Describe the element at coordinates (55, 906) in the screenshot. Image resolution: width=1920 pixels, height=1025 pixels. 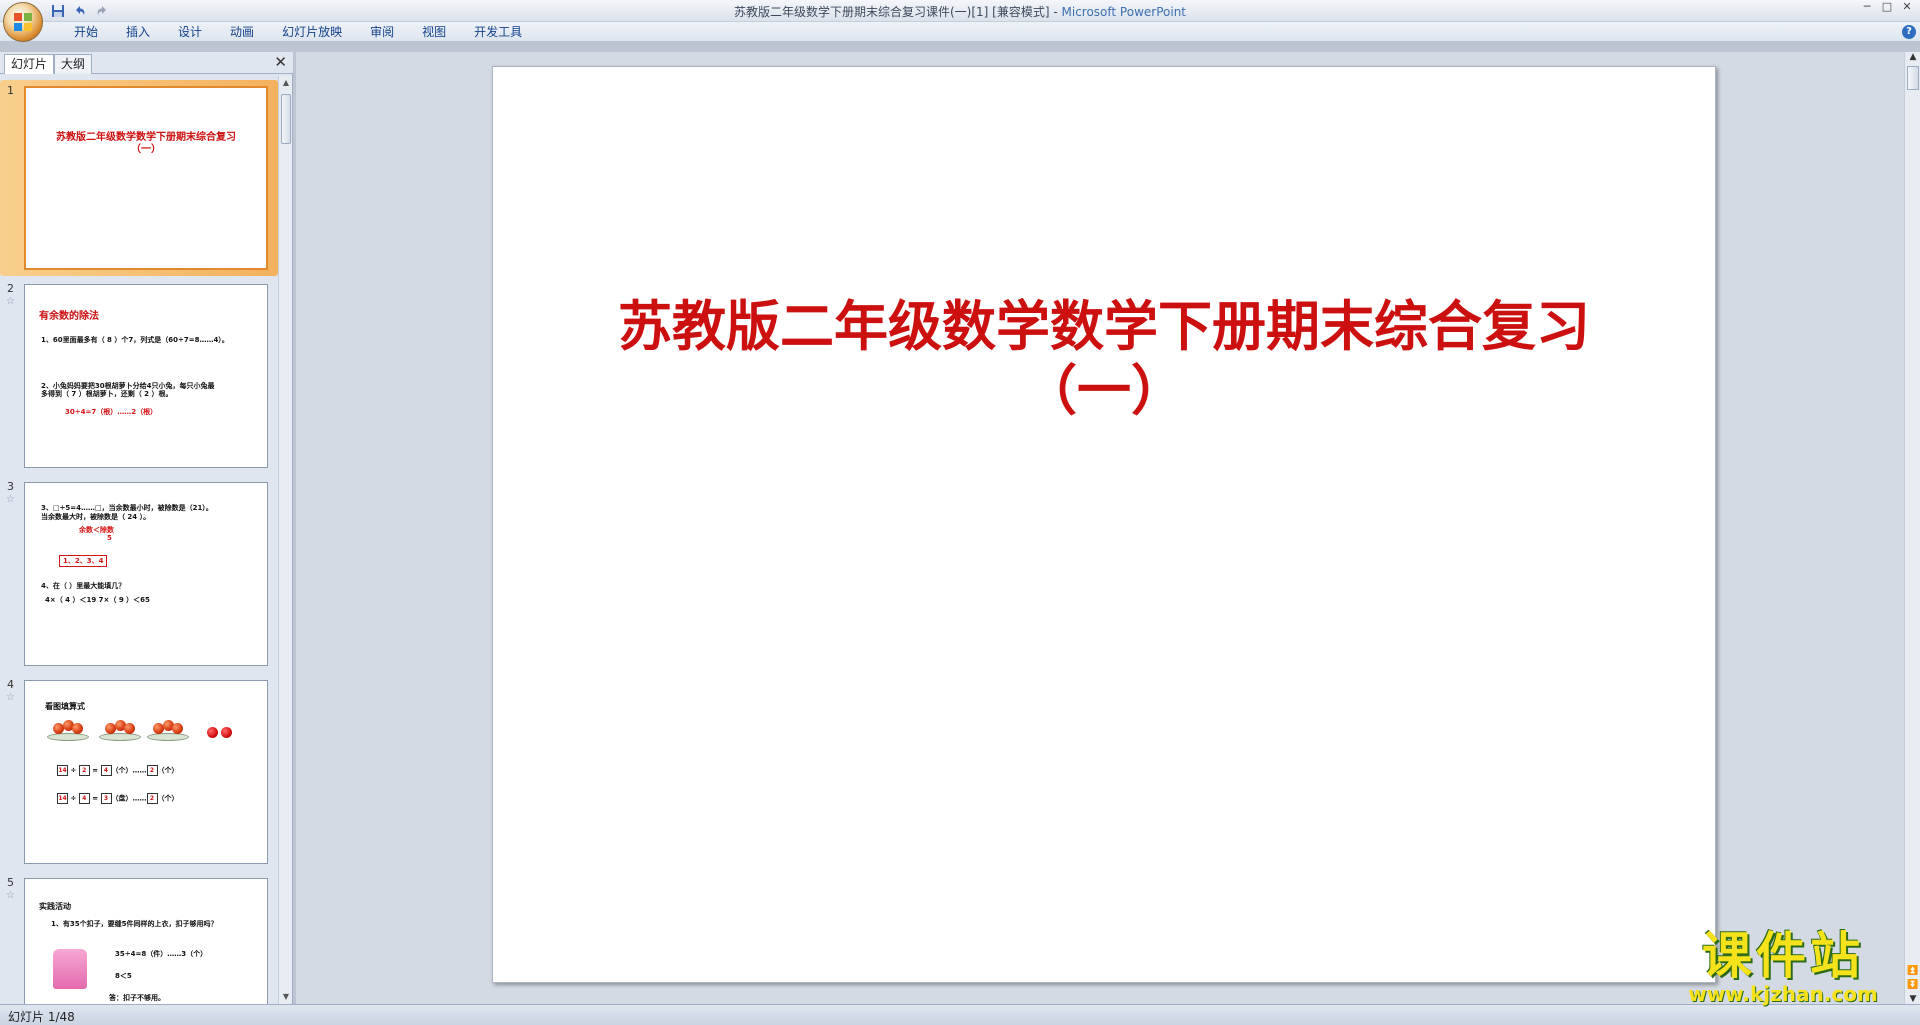
I see `thumbnail-heading: 实践活动` at that location.